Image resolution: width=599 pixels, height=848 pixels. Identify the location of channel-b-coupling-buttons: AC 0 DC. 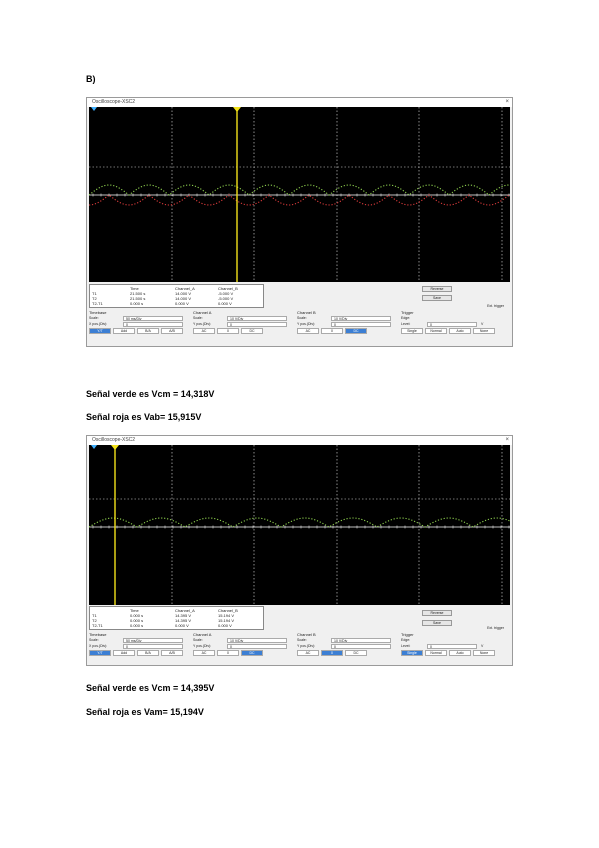
(332, 653).